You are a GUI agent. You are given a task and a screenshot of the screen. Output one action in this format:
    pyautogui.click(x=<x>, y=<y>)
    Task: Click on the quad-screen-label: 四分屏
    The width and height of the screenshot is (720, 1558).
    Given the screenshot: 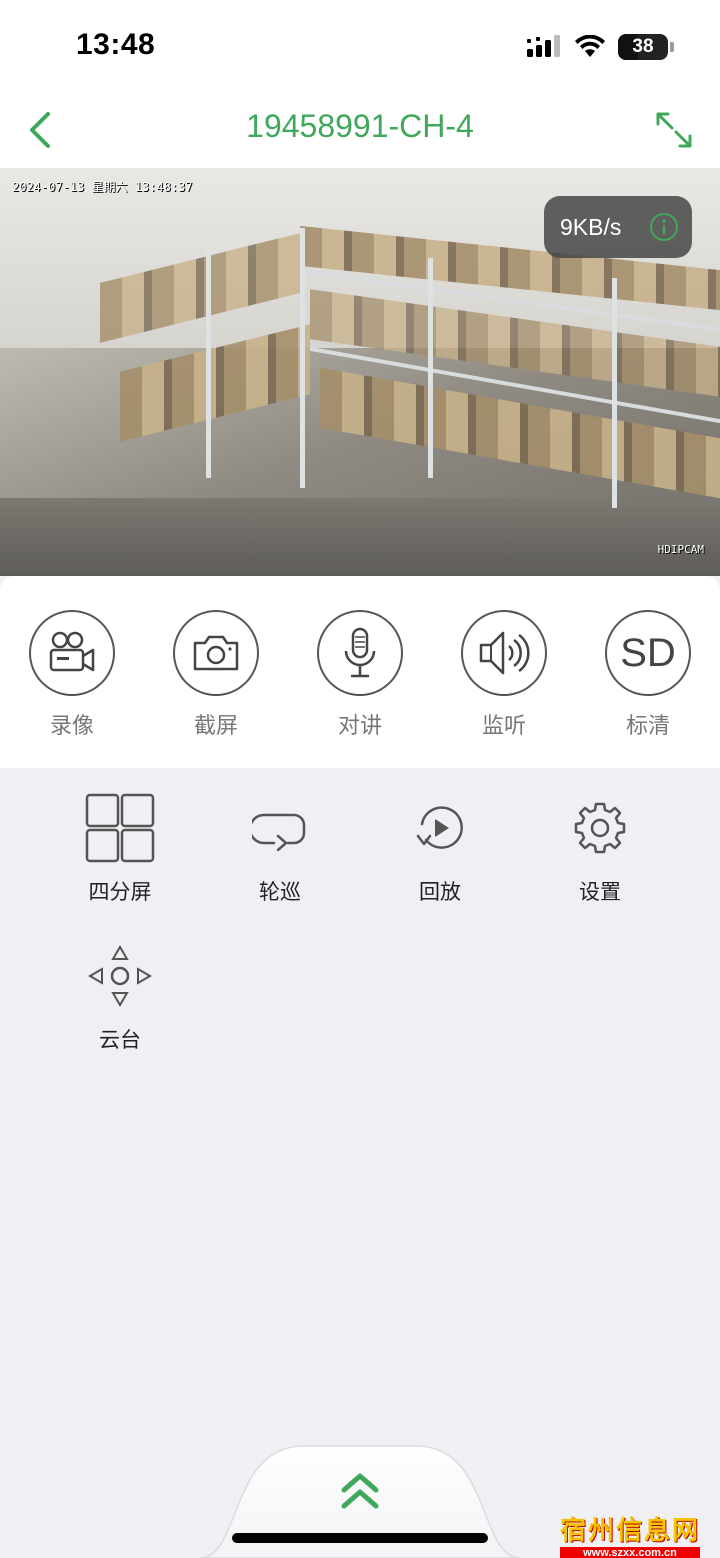 What is the action you would take?
    pyautogui.click(x=120, y=892)
    